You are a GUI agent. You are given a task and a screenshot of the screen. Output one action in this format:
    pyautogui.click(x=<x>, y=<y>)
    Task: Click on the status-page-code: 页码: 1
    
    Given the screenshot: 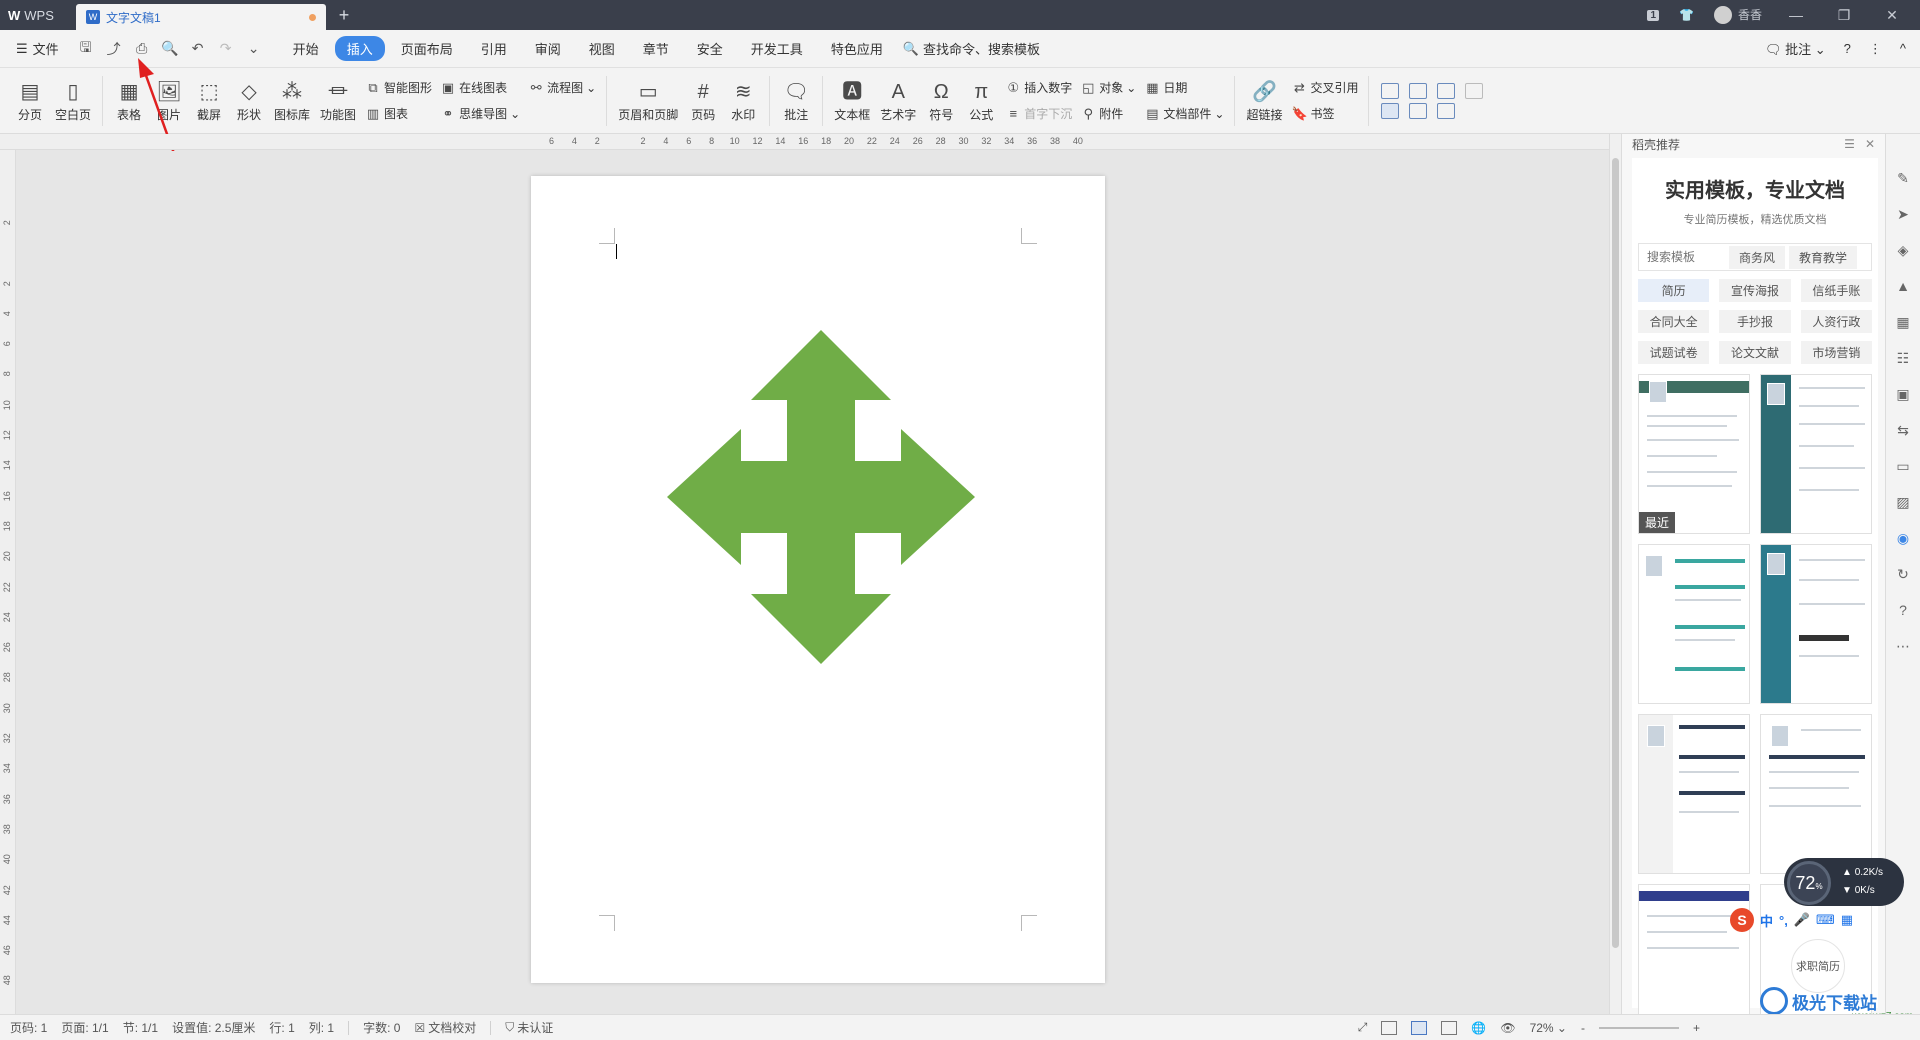 What is the action you would take?
    pyautogui.click(x=28, y=1027)
    